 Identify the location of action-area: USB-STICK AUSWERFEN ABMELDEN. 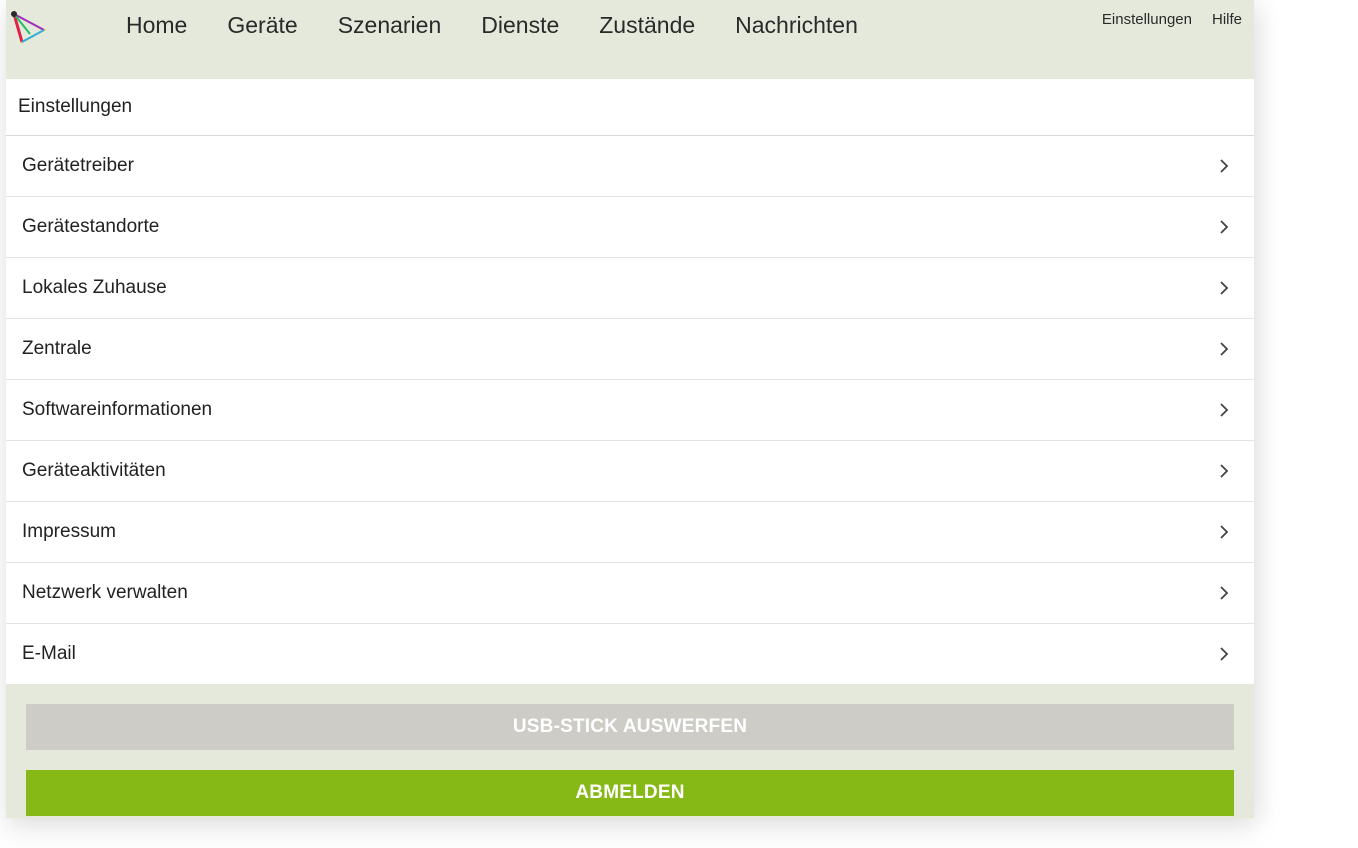
(630, 750).